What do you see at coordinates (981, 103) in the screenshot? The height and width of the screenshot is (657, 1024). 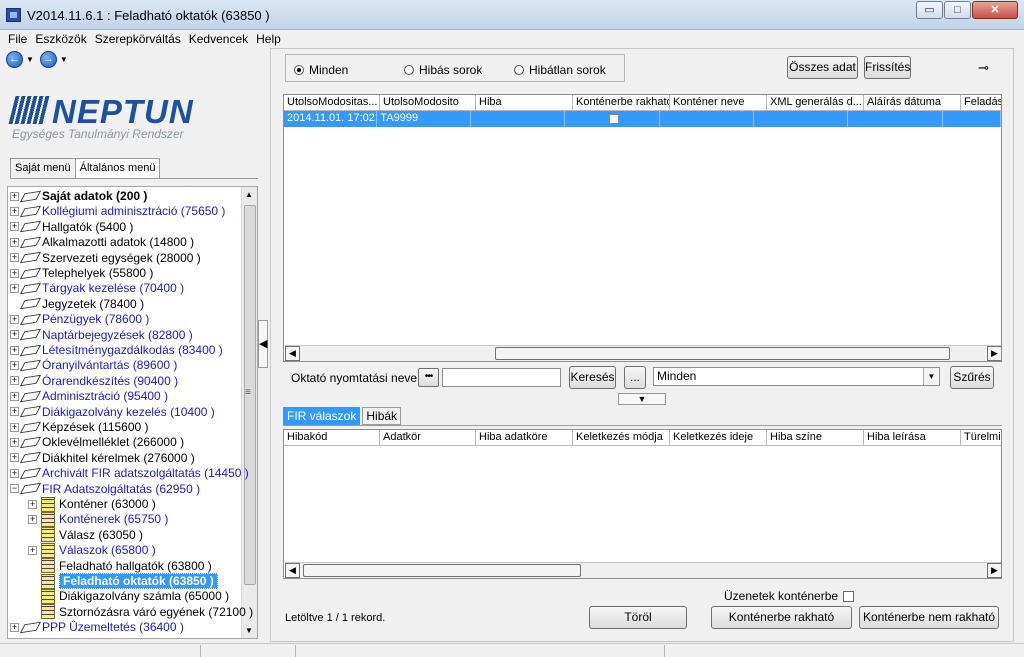 I see `column-header: Feladás` at bounding box center [981, 103].